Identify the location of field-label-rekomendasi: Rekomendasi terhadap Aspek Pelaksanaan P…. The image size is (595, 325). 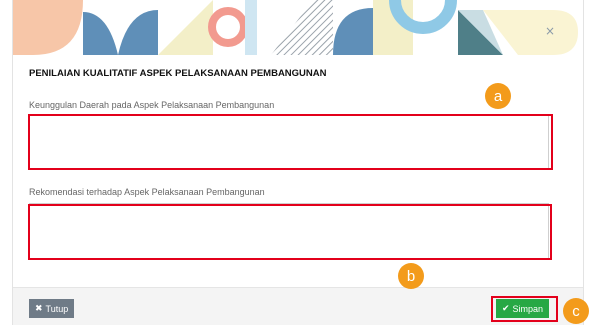
(147, 192).